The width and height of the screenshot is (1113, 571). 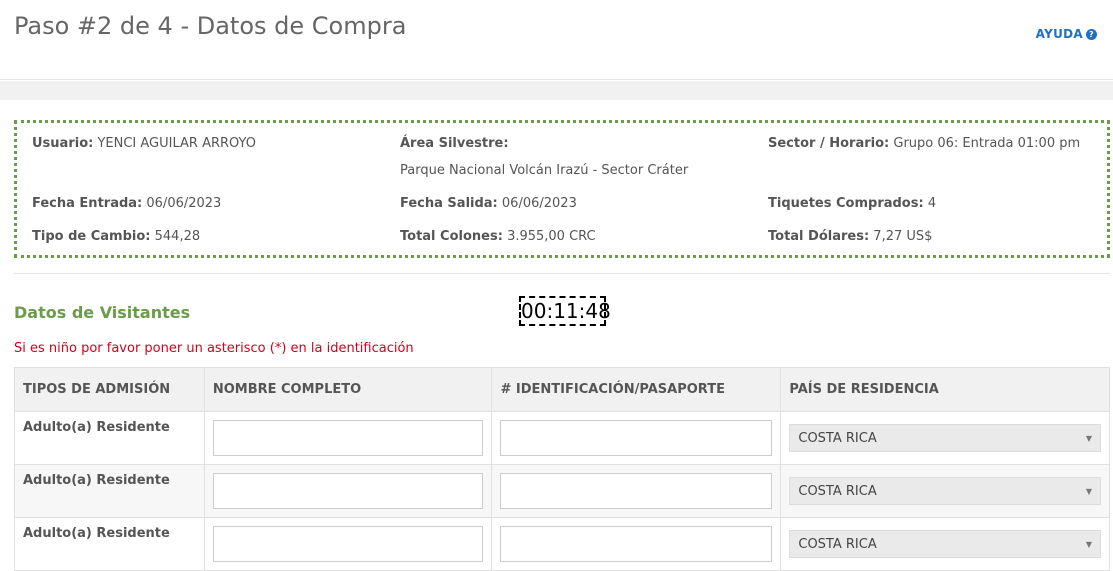 What do you see at coordinates (116, 236) in the screenshot?
I see `summary-tipo-cambio: Tipo de Cambio: 544,28` at bounding box center [116, 236].